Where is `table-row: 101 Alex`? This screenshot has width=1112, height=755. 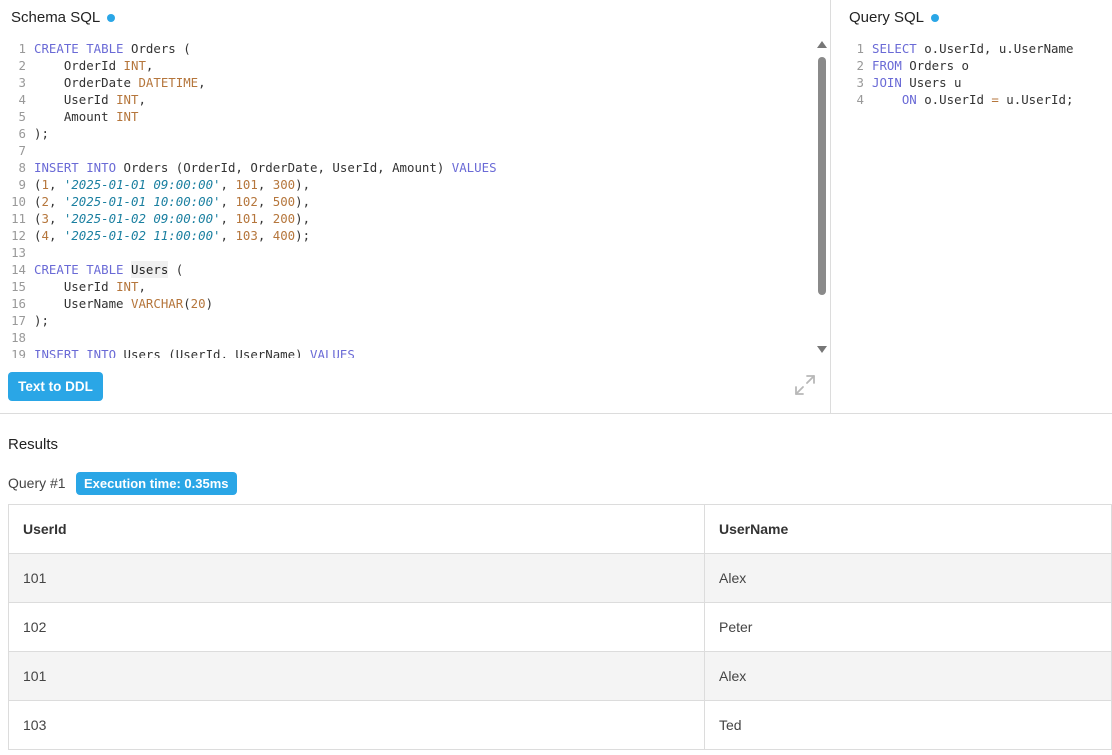 table-row: 101 Alex is located at coordinates (560, 676).